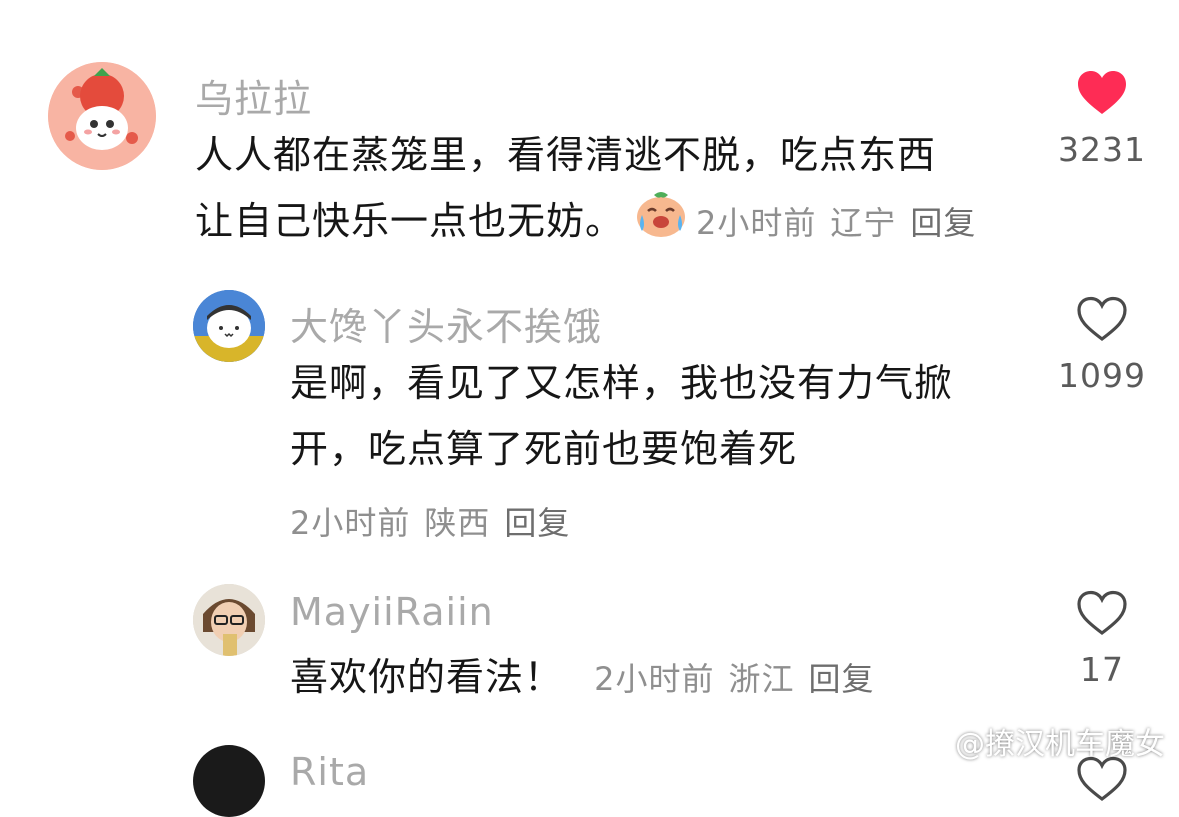 Image resolution: width=1179 pixels, height=817 pixels. Describe the element at coordinates (229, 781) in the screenshot. I see `avatar` at that location.